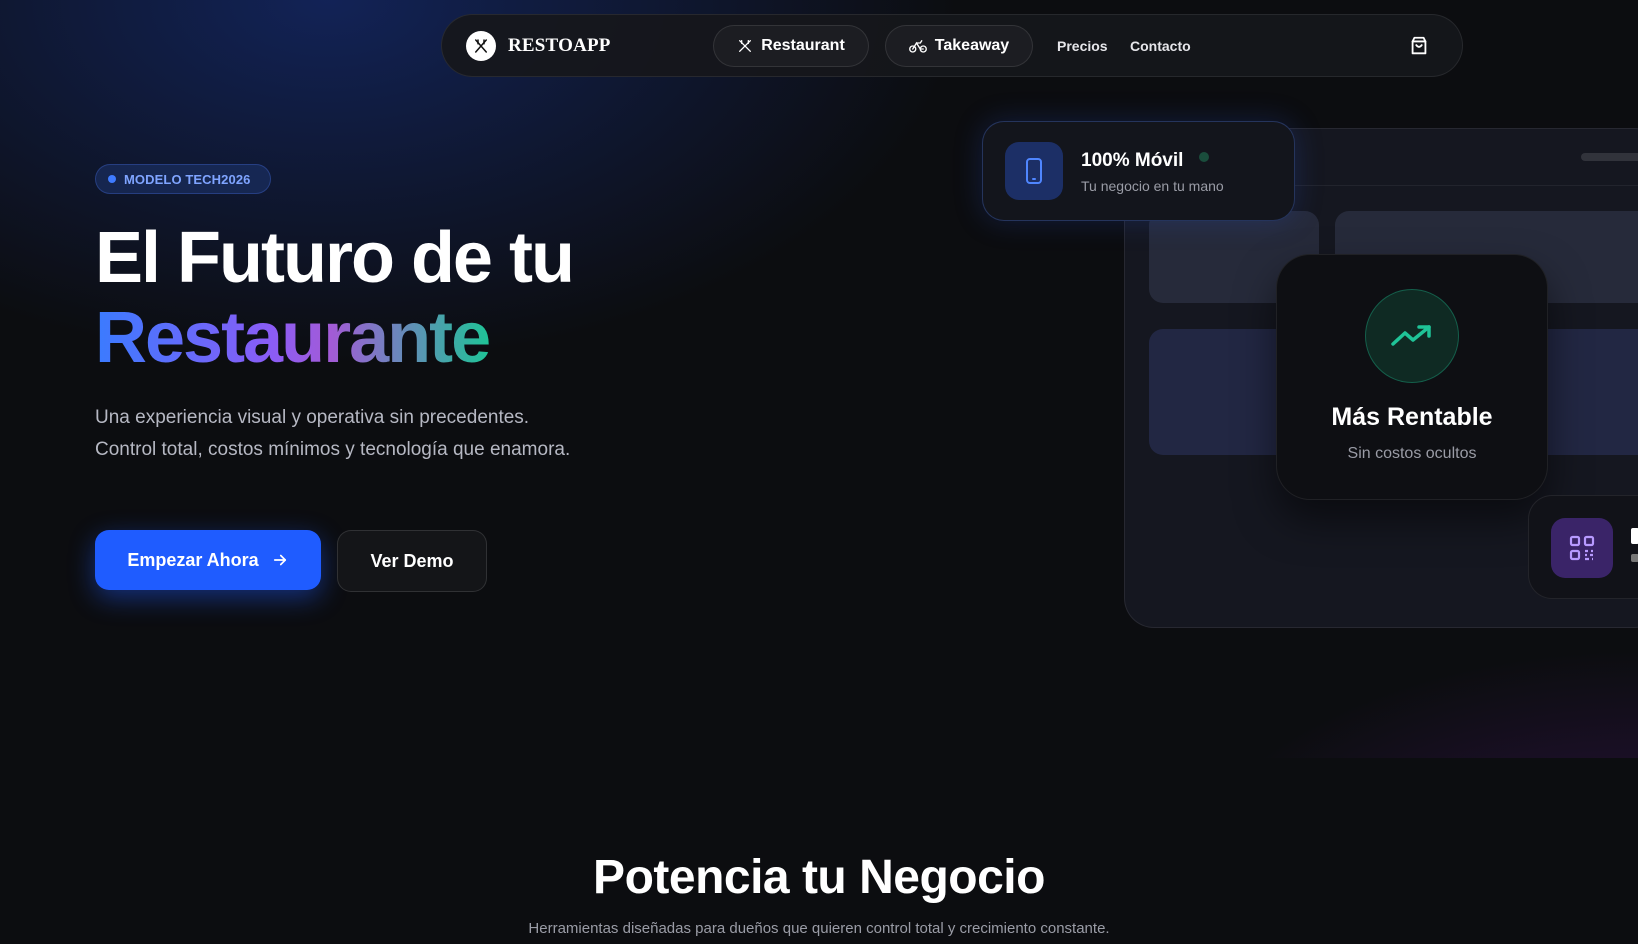 This screenshot has width=1638, height=944. What do you see at coordinates (1412, 453) in the screenshot?
I see `rentable-card-subtitle: Sin costos ocultos` at bounding box center [1412, 453].